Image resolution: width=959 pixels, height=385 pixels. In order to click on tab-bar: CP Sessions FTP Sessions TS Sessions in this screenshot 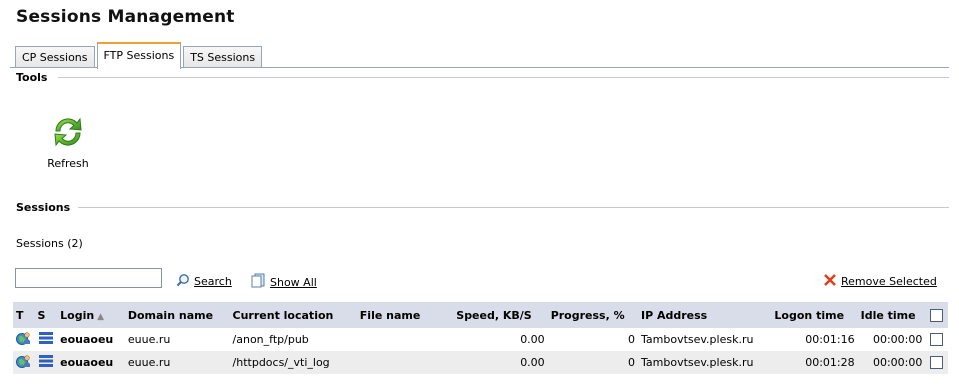, I will do `click(139, 54)`.